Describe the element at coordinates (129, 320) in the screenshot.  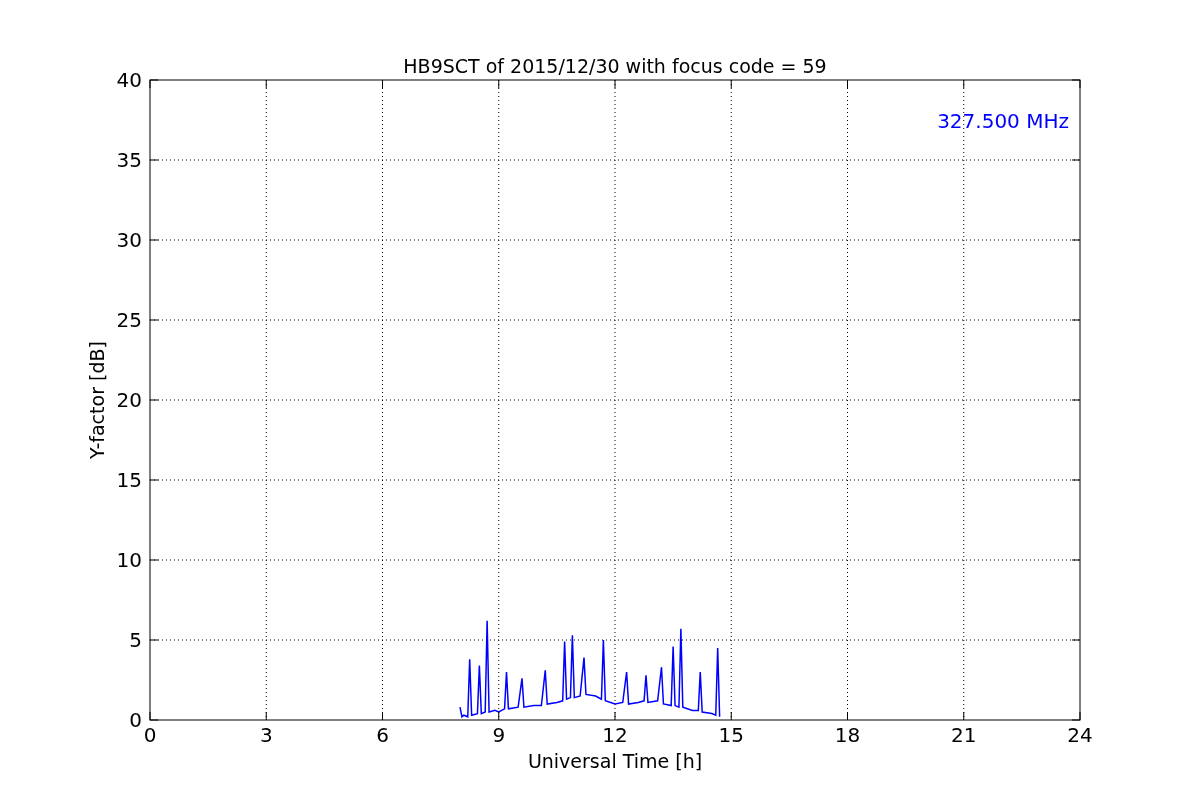
I see `y-tick-label: 25` at that location.